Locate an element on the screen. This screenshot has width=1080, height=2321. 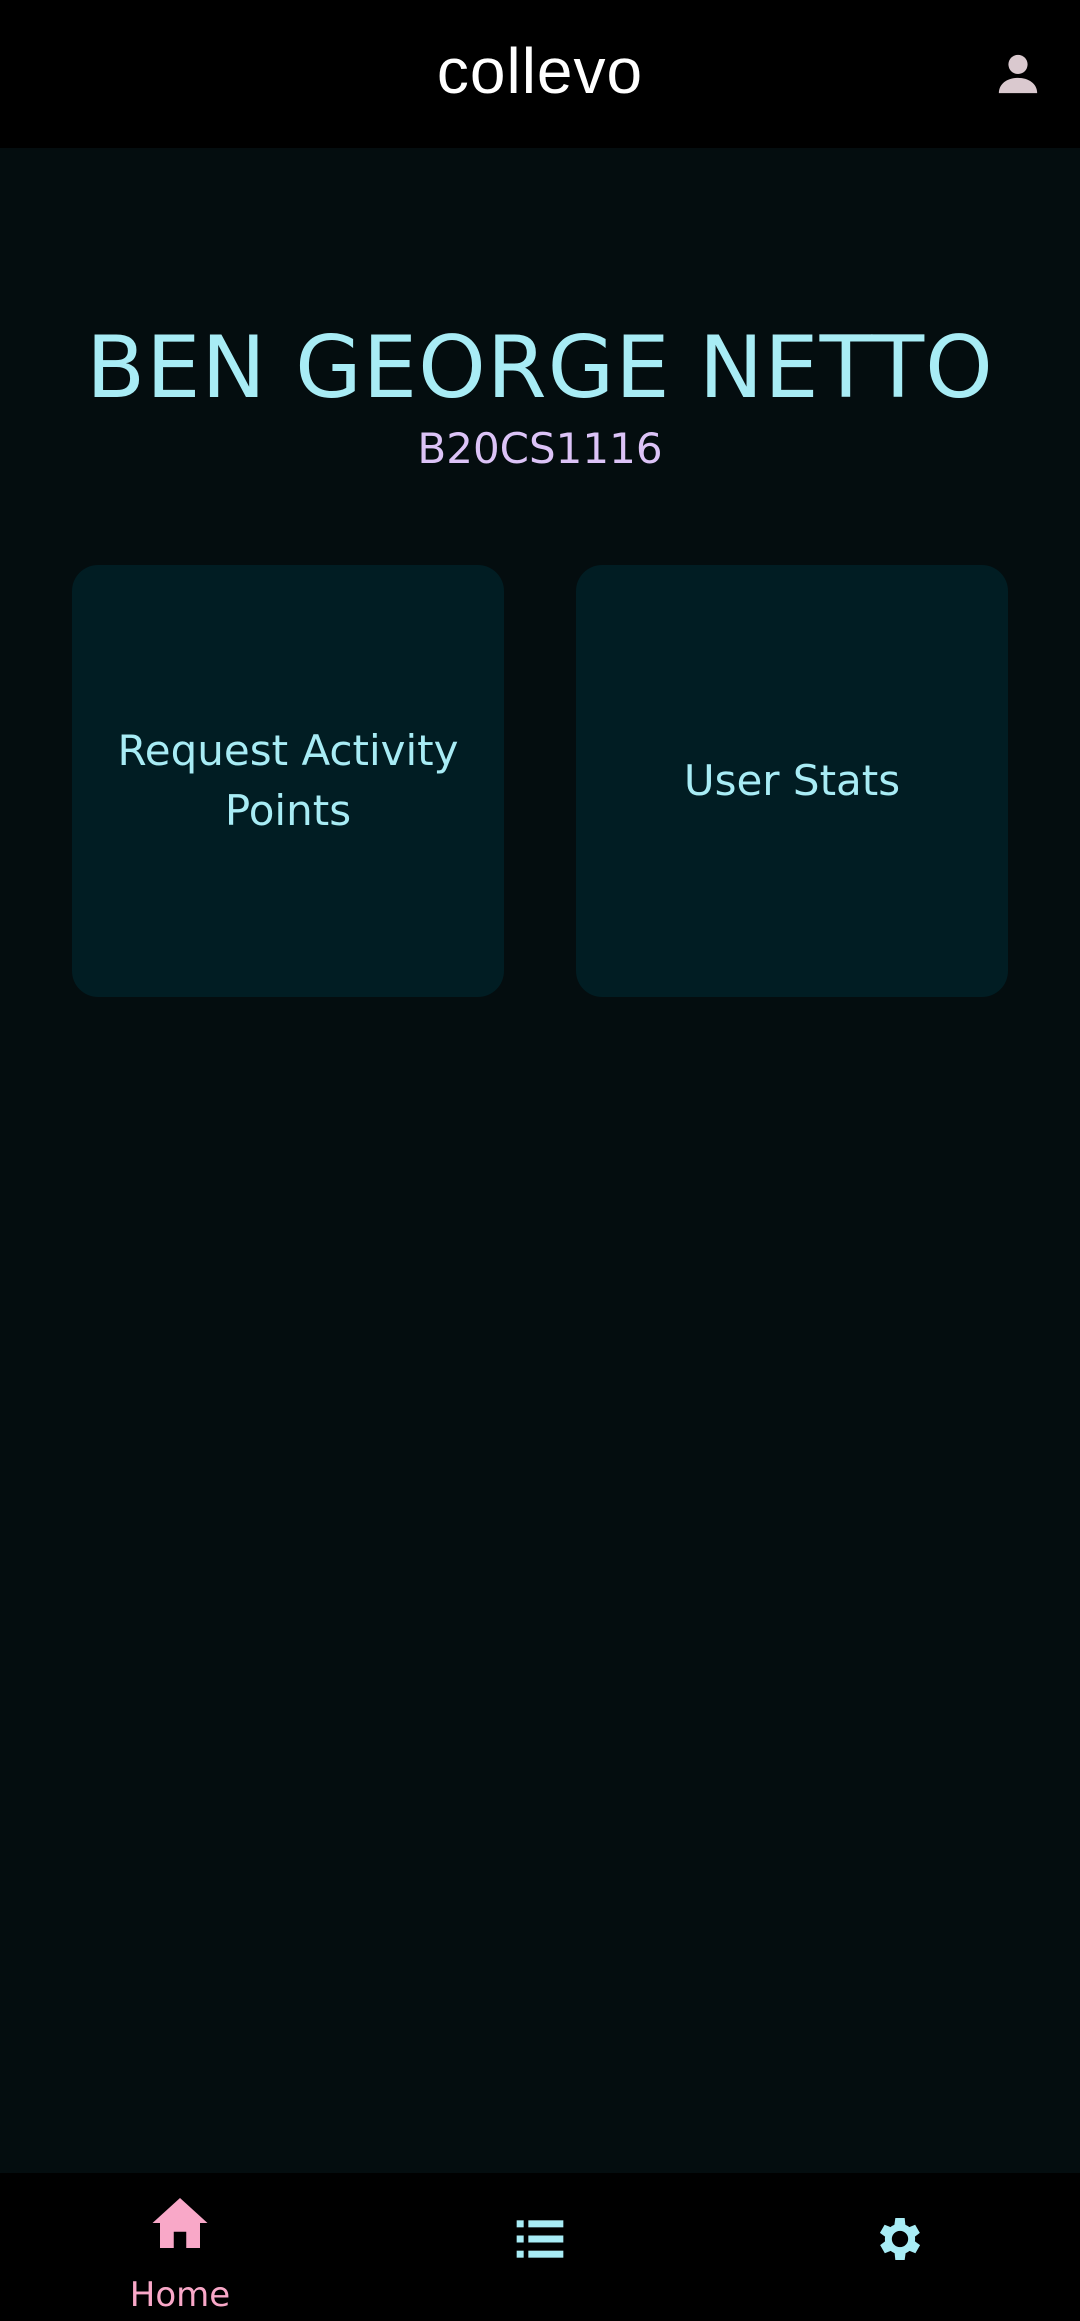
user-name: BEN GEORGE NETTO is located at coordinates (540, 368).